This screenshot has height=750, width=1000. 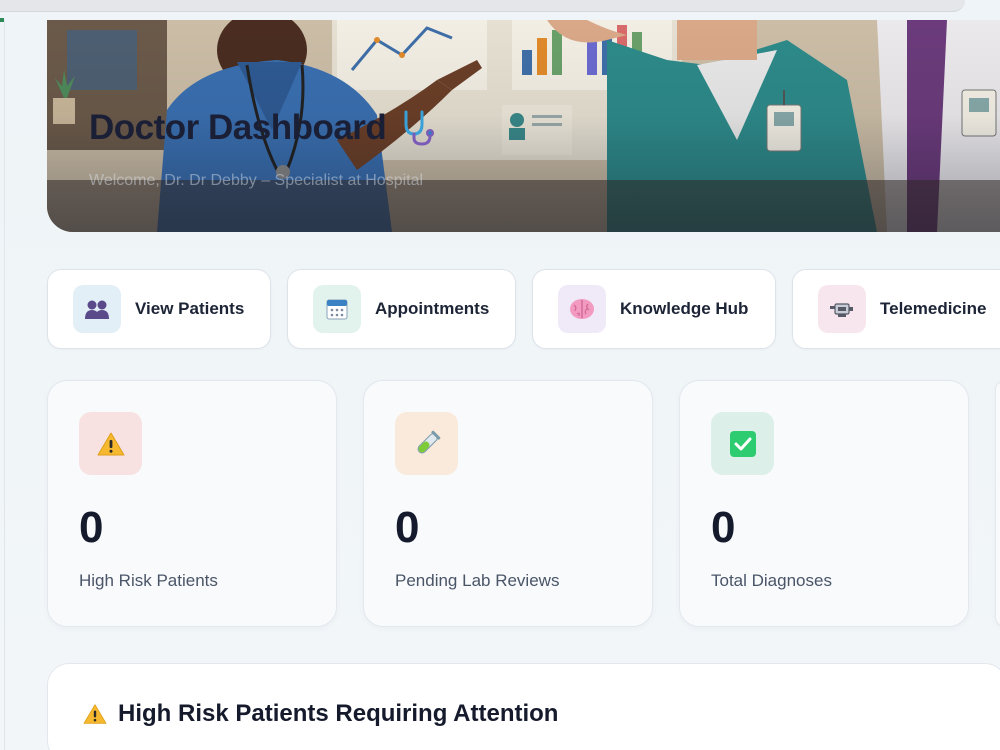 I want to click on high-risk-patients-panel: High Risk Patients Requiring Attention, so click(x=523, y=706).